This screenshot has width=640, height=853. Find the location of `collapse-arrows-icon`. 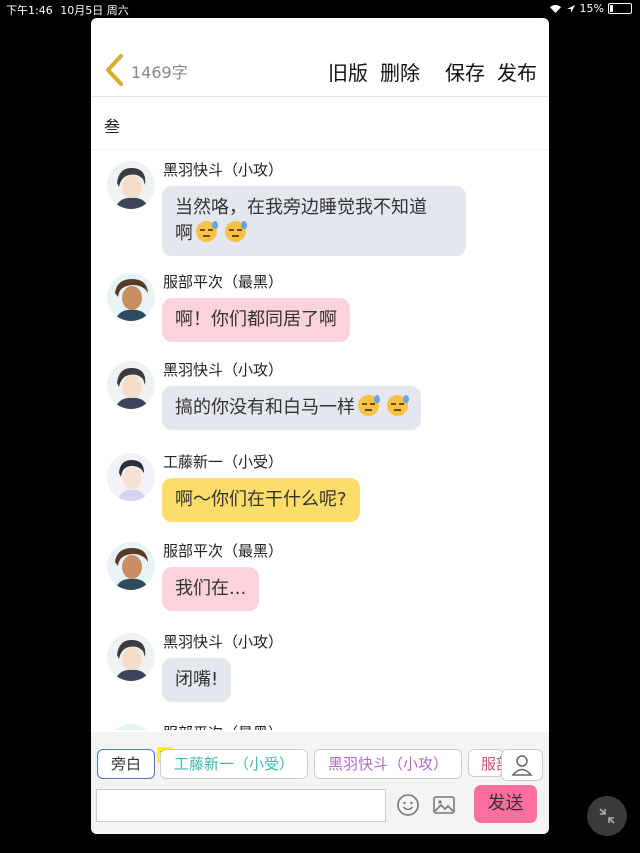

collapse-arrows-icon is located at coordinates (607, 816).